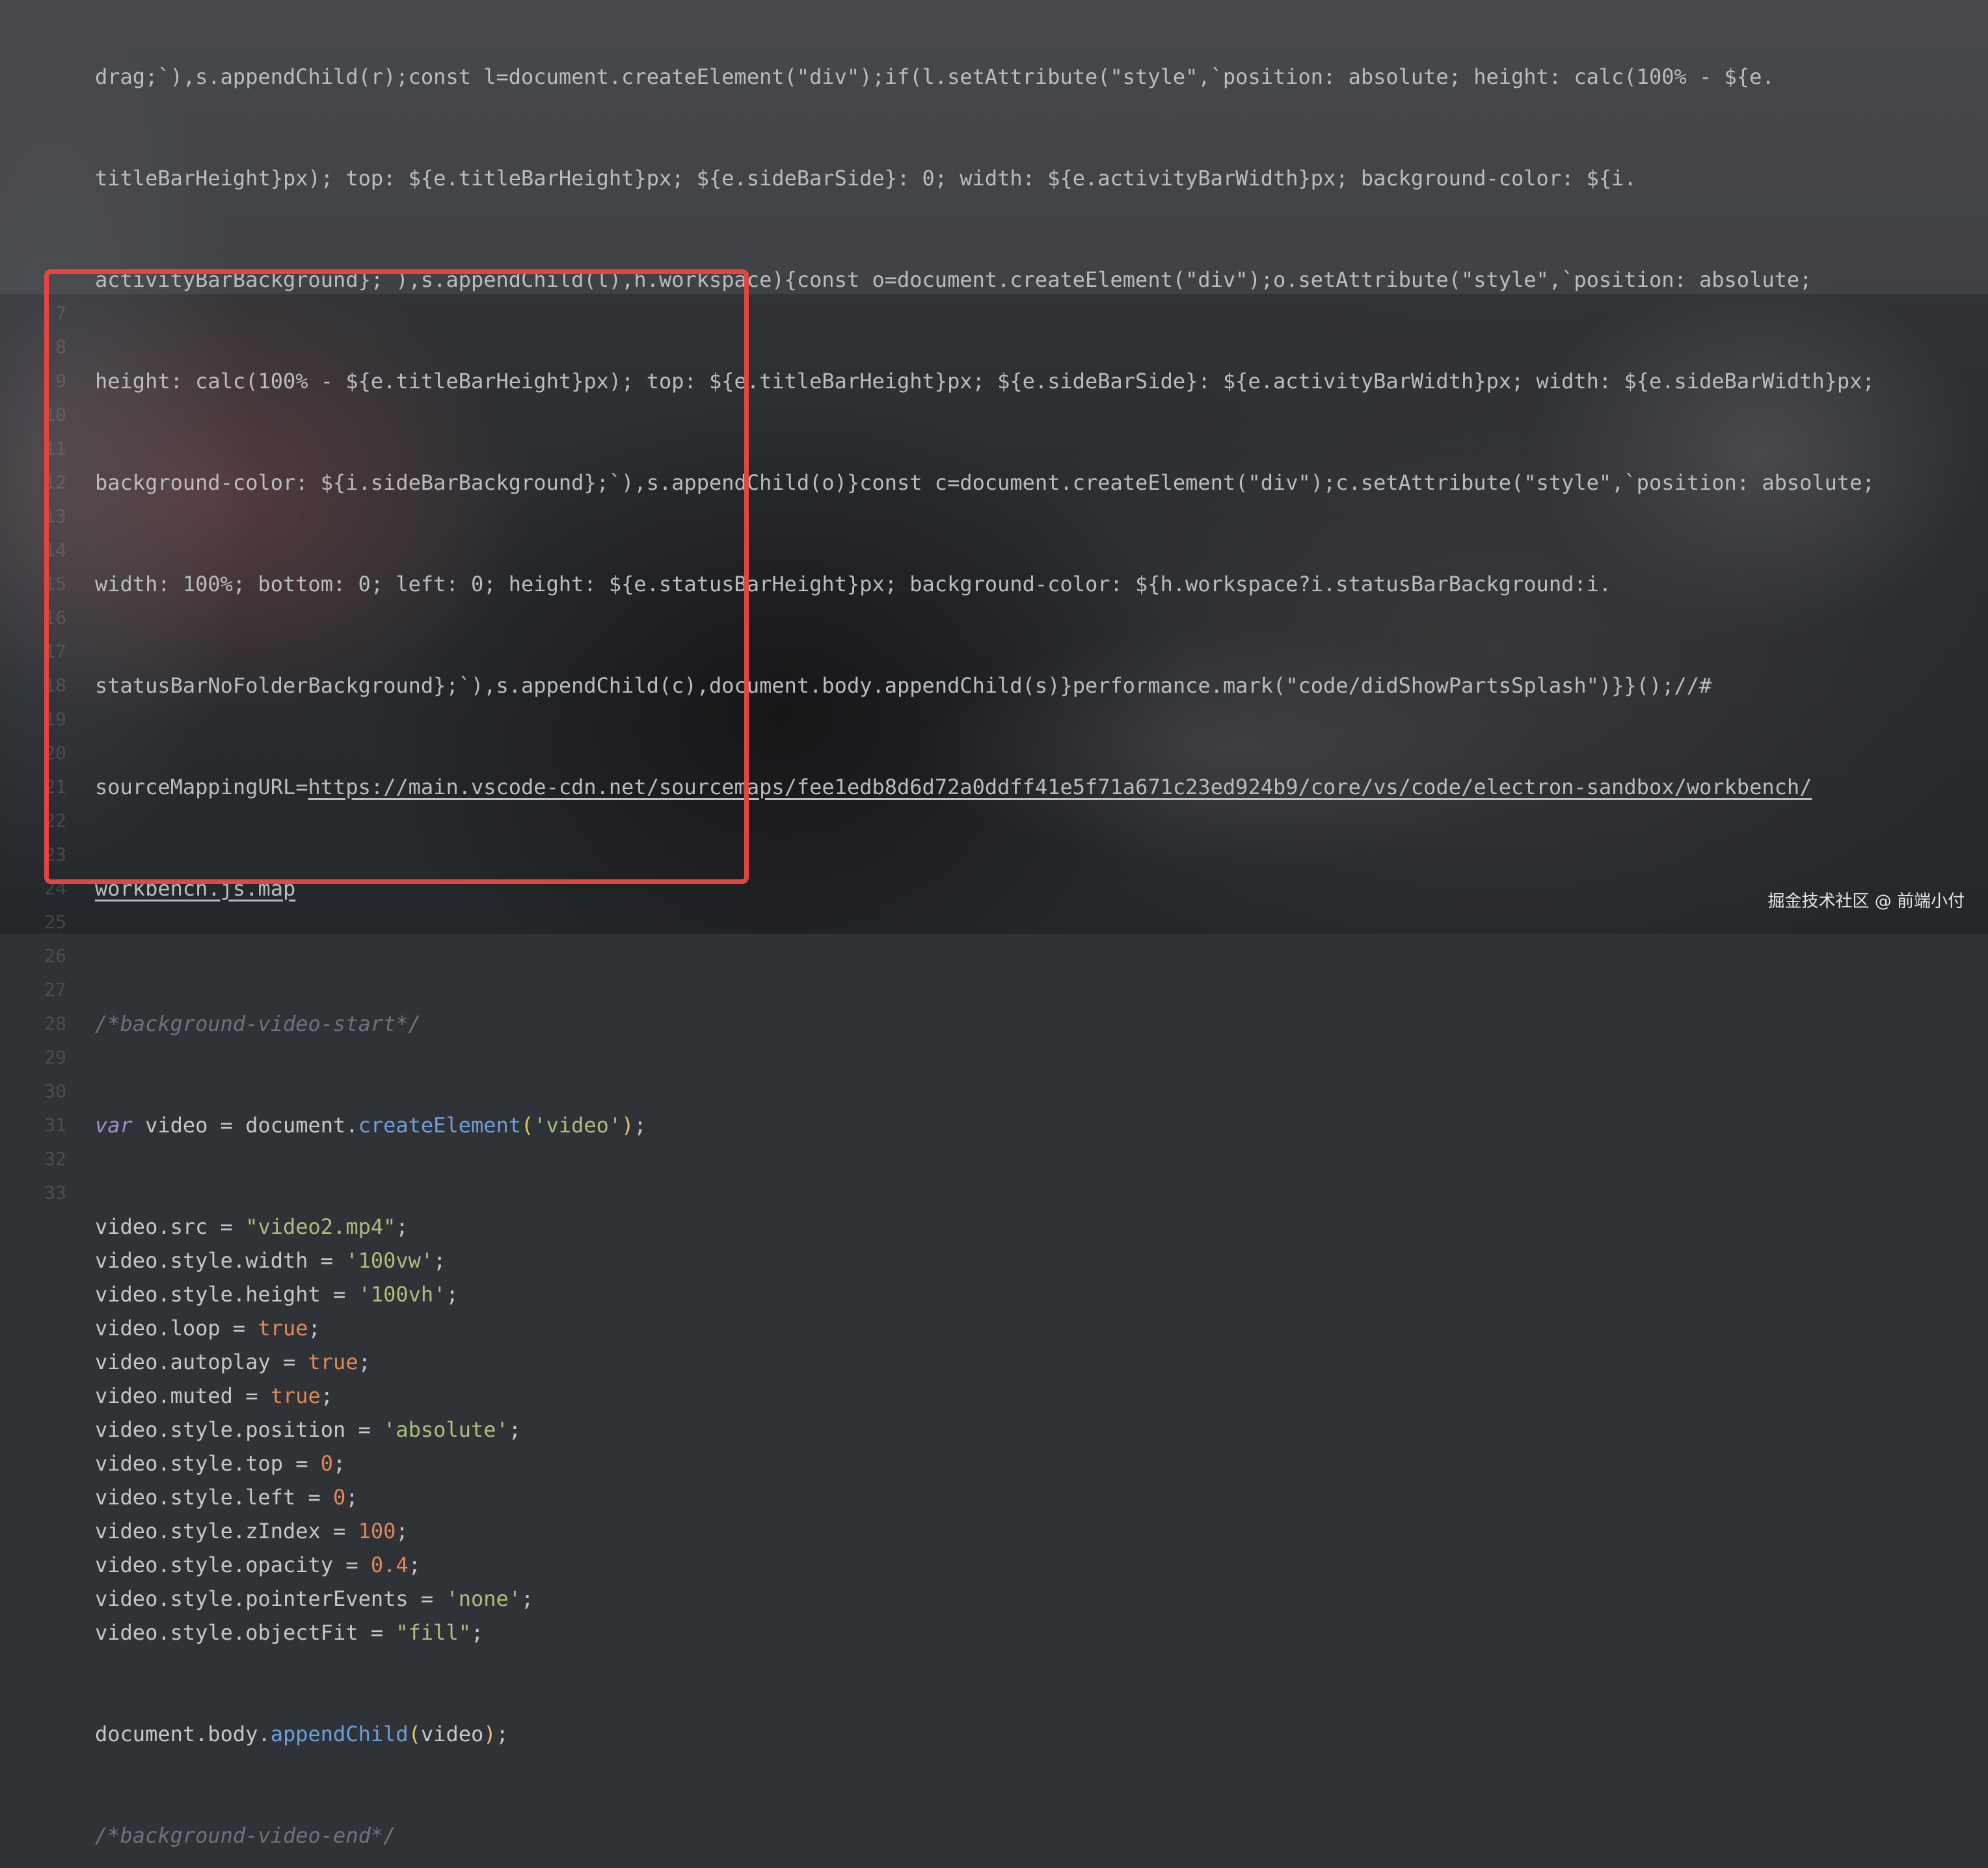  What do you see at coordinates (114, 1125) in the screenshot?
I see `keyword-var: var` at bounding box center [114, 1125].